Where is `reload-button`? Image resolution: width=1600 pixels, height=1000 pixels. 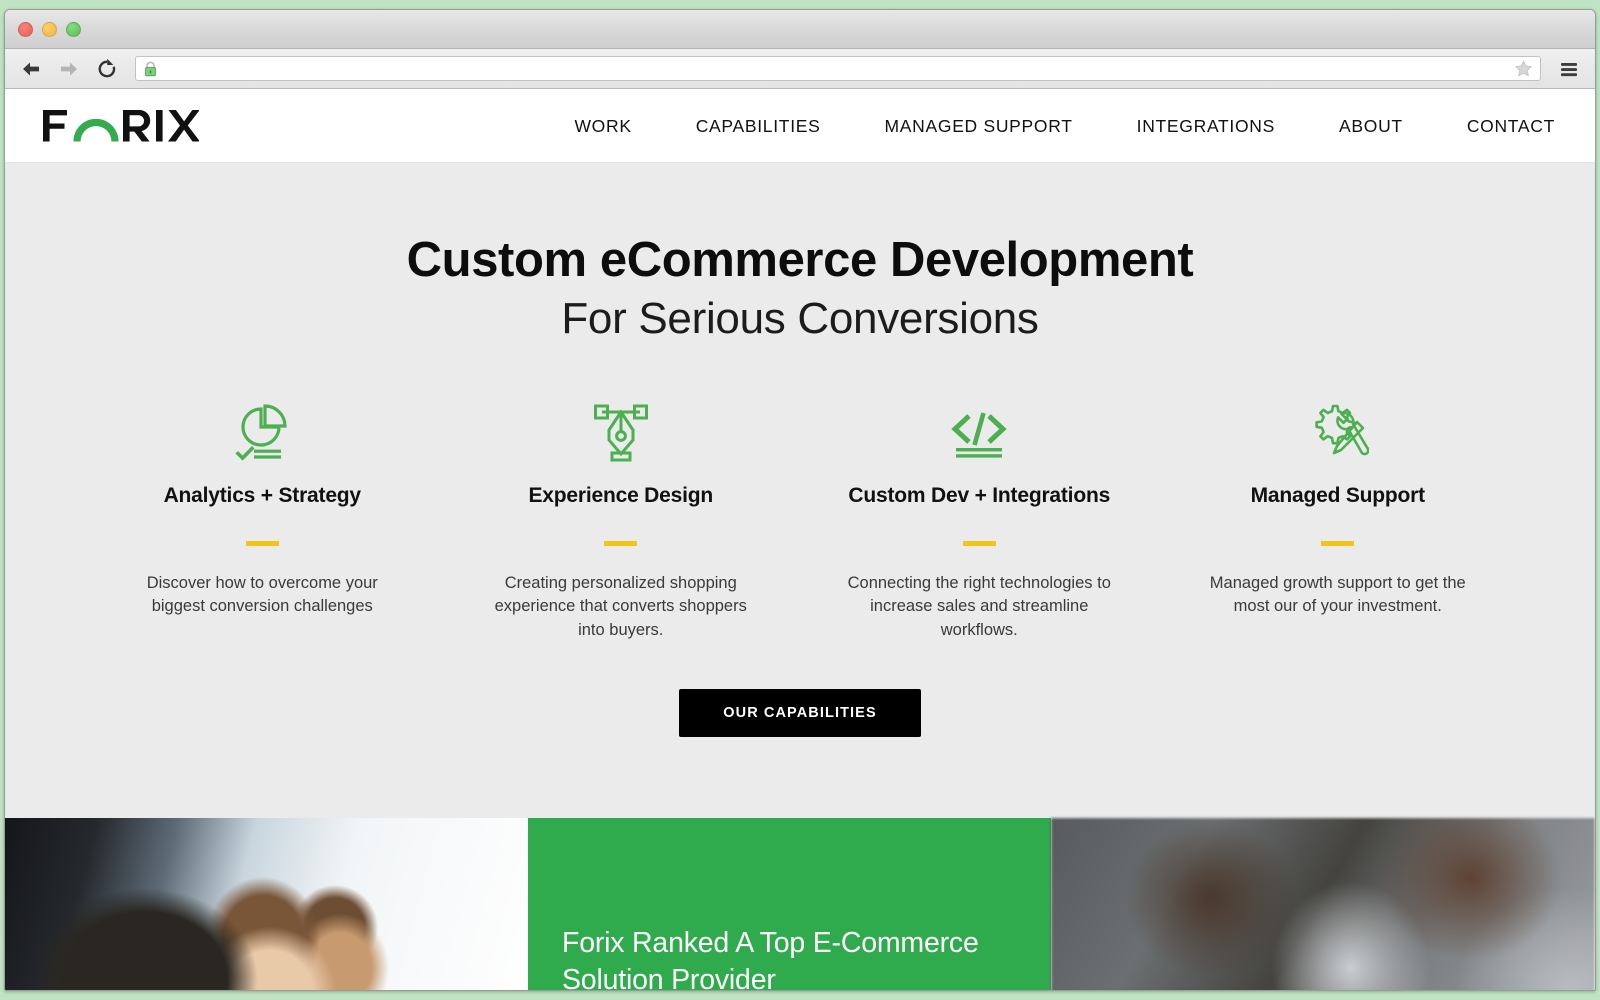
reload-button is located at coordinates (107, 69).